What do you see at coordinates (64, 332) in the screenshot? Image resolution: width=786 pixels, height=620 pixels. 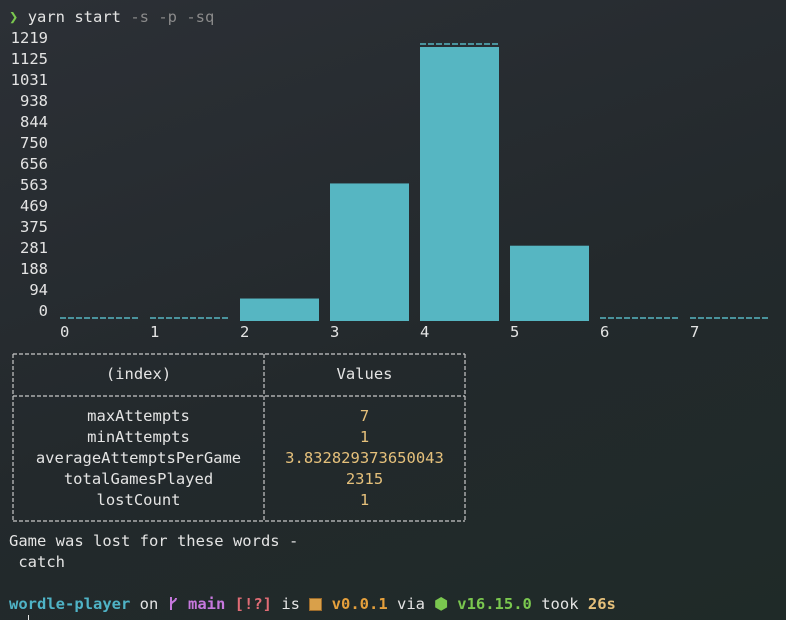 I see `x-tick-label: 0` at bounding box center [64, 332].